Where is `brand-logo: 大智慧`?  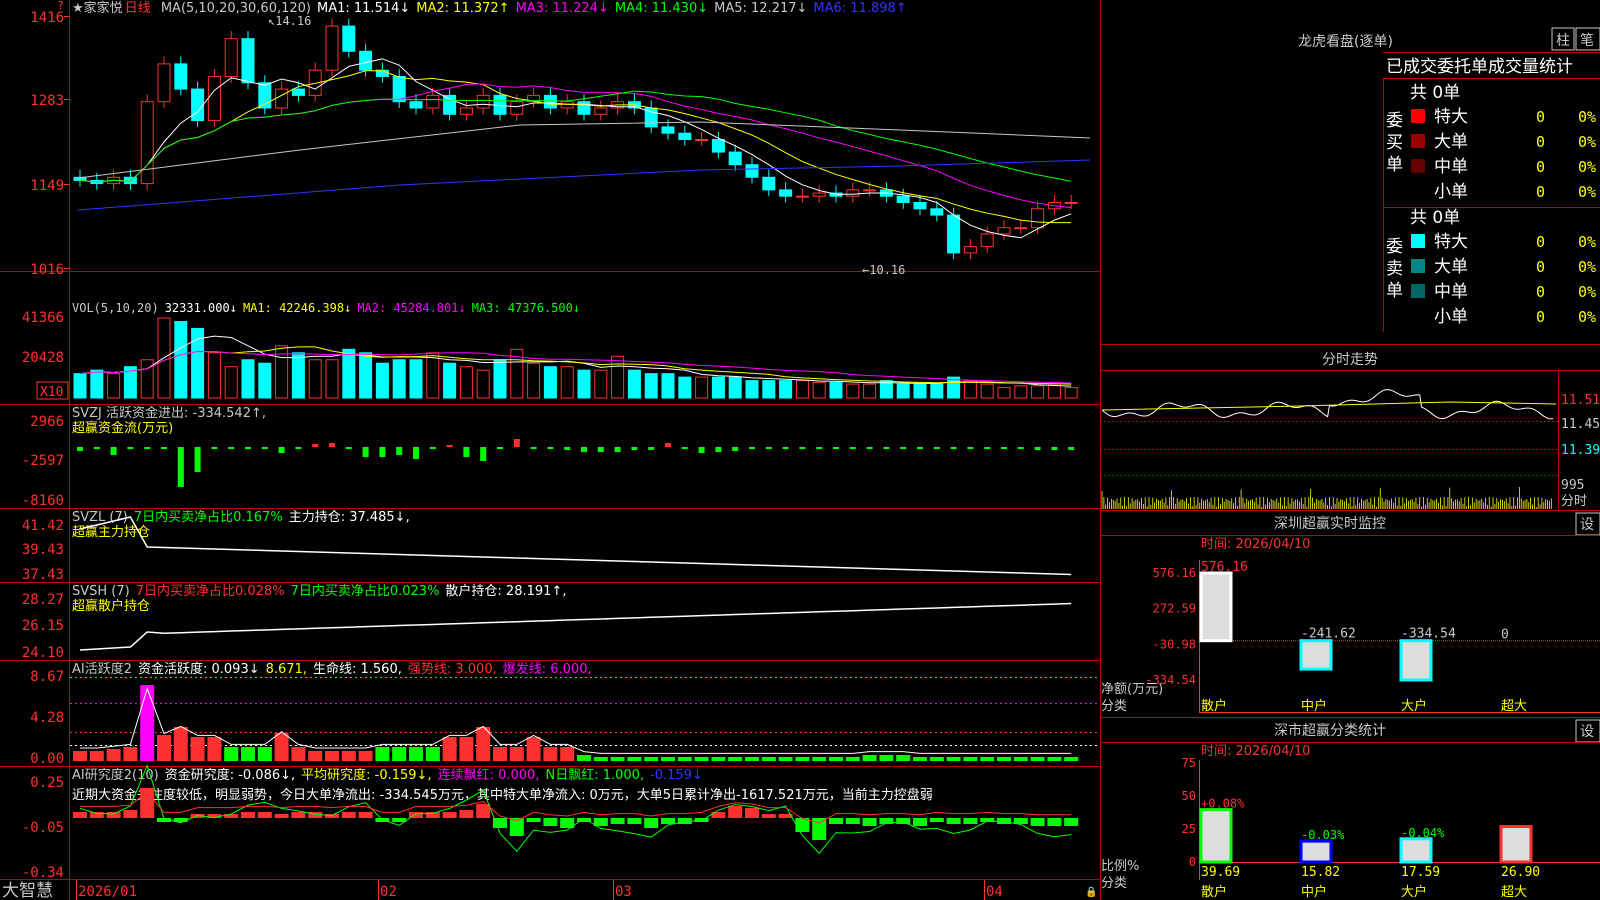
brand-logo: 大智慧 is located at coordinates (27, 890).